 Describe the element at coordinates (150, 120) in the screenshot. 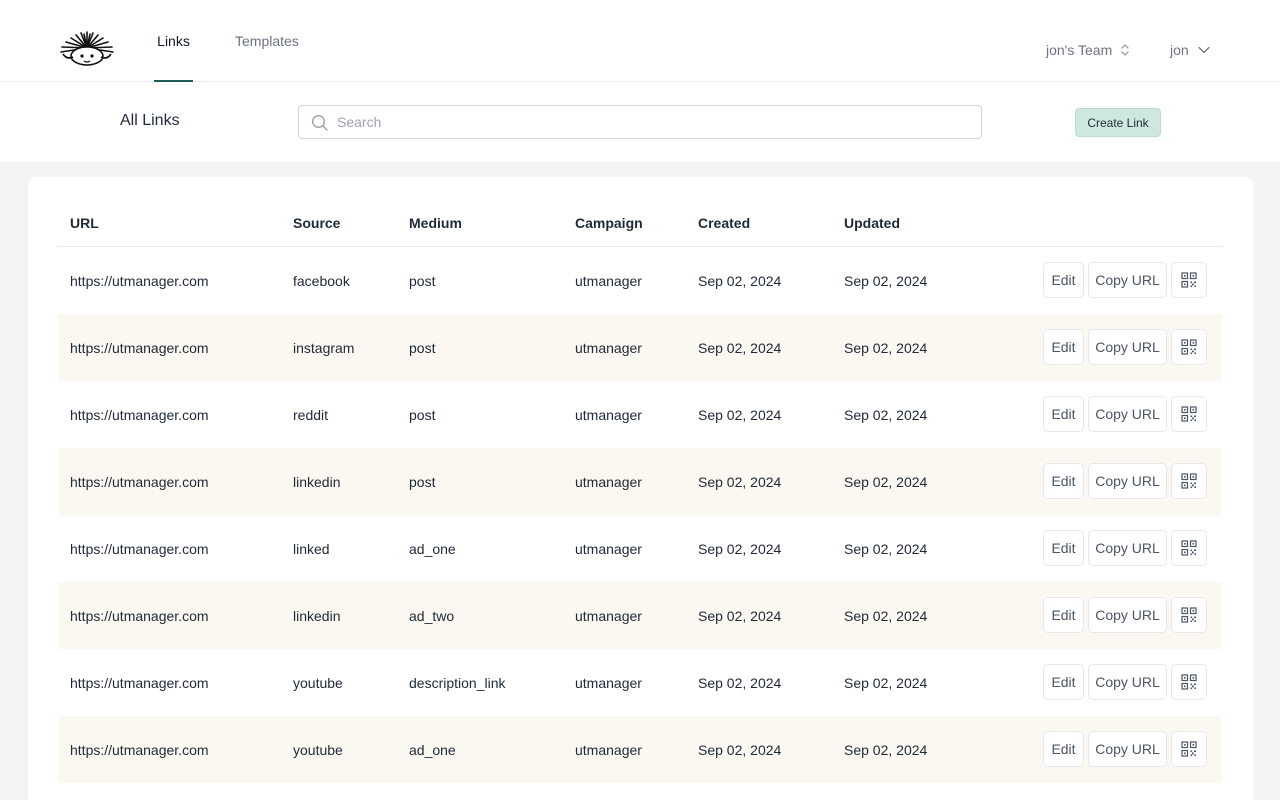

I see `page-title: All Links` at that location.